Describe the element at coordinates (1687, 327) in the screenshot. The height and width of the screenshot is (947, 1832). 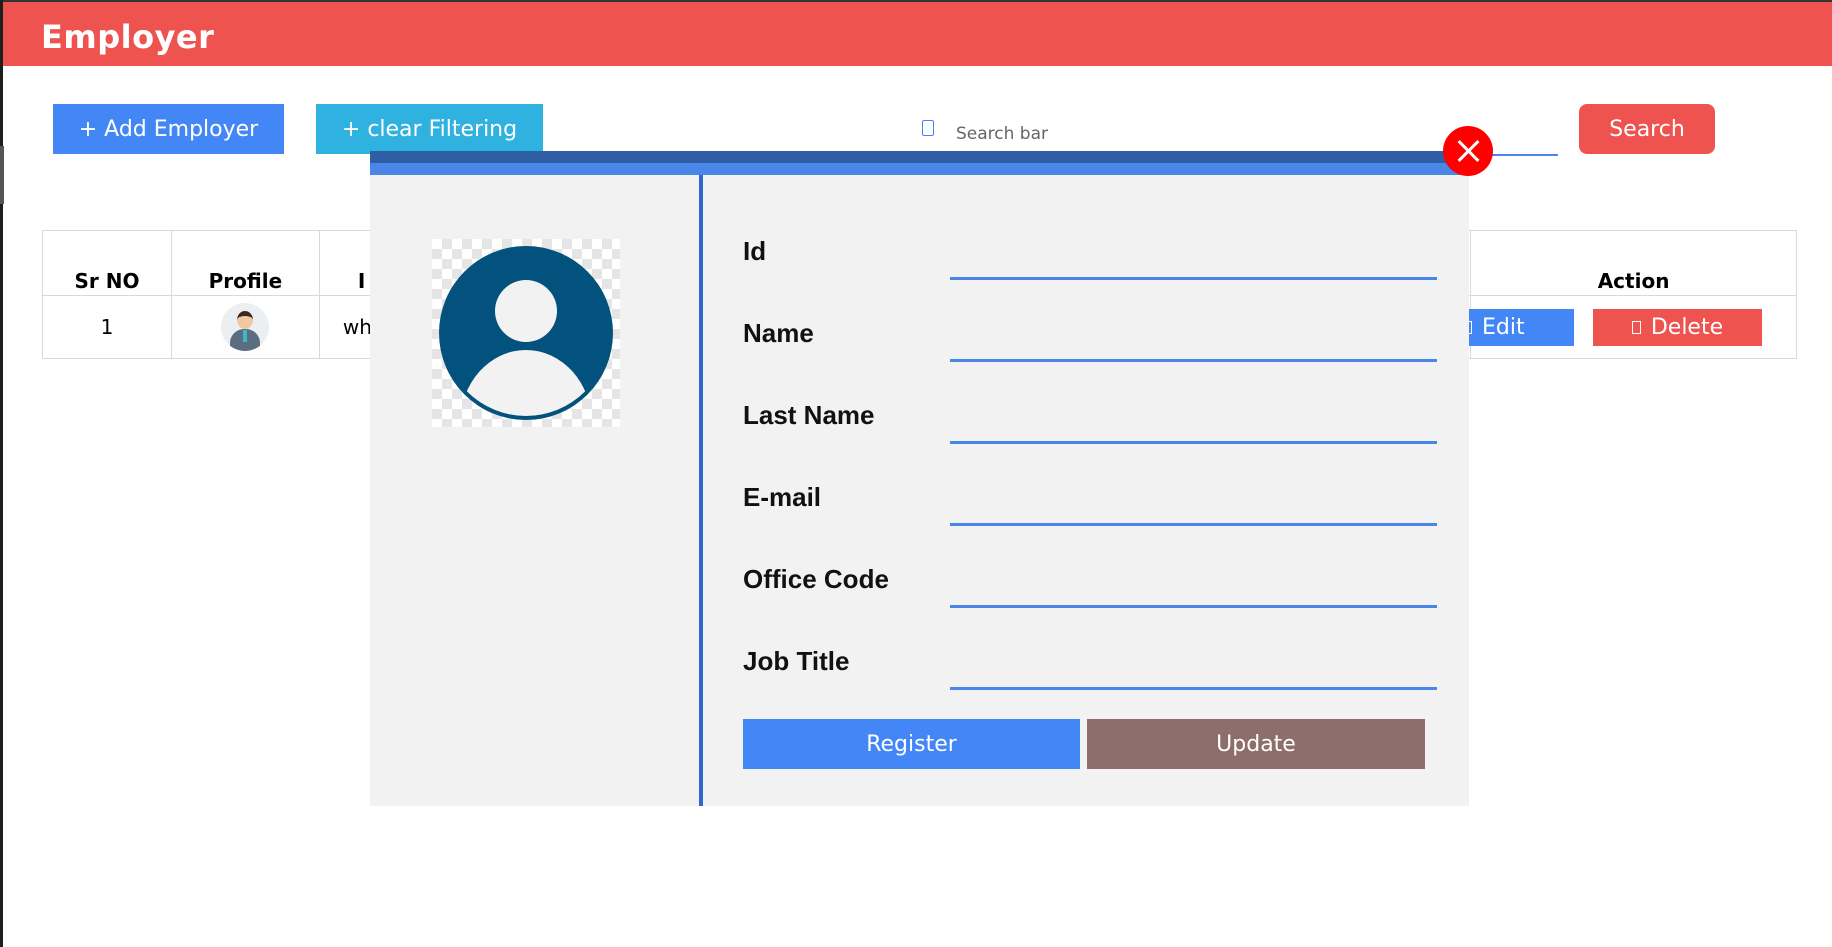
I see `delete-label: Delete` at that location.